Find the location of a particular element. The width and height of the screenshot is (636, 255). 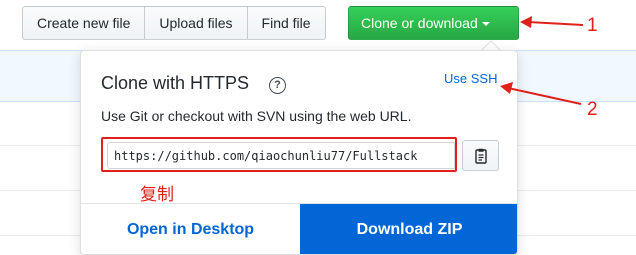

arrow-to-clone-button is located at coordinates (552, 22).